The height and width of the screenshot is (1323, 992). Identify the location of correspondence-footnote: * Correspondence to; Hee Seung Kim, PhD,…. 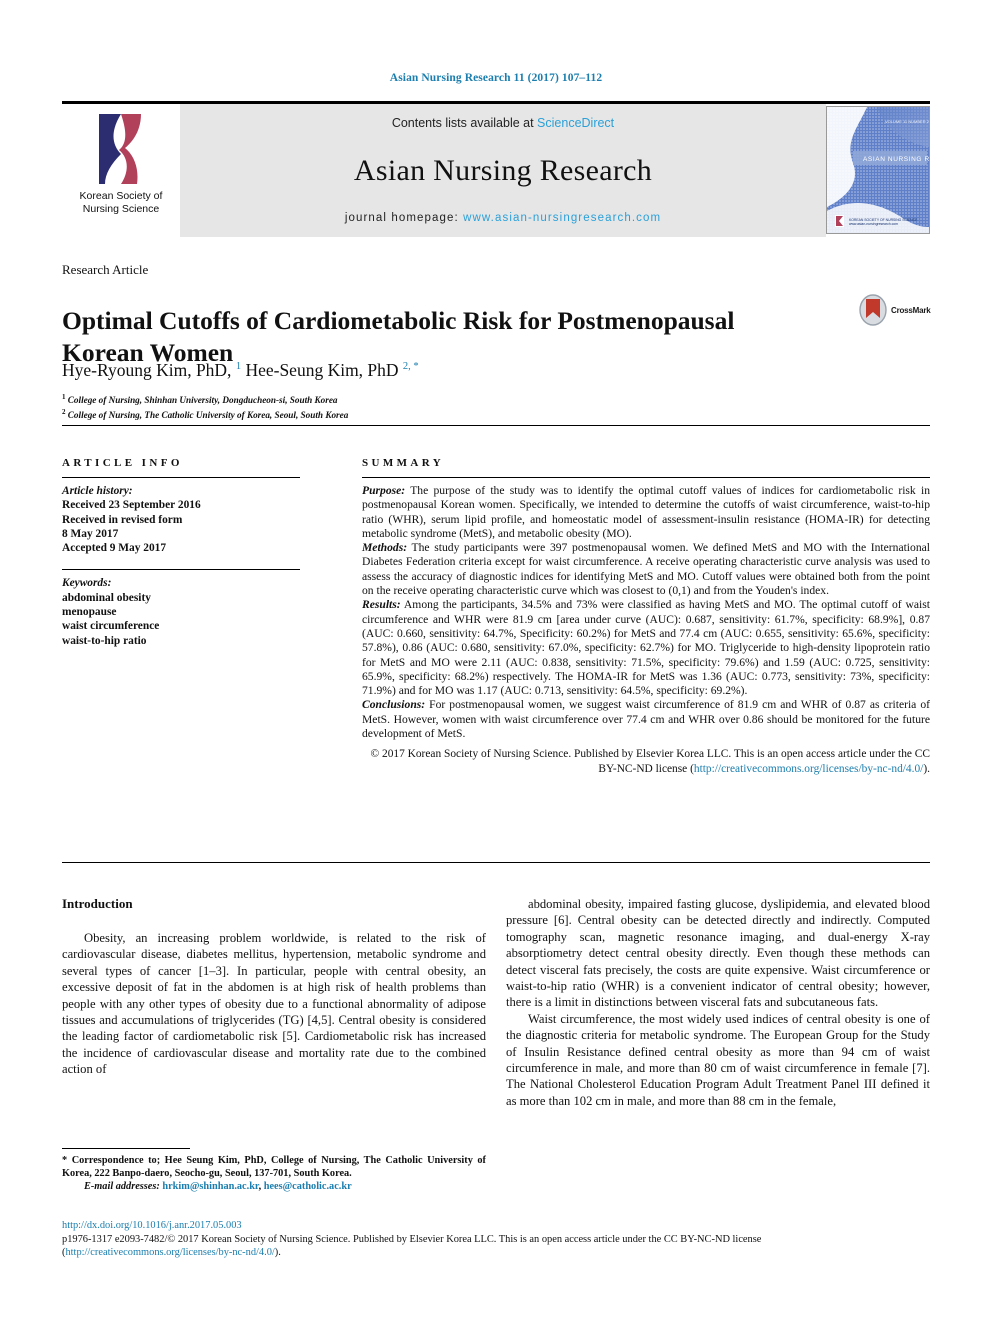
(274, 1174).